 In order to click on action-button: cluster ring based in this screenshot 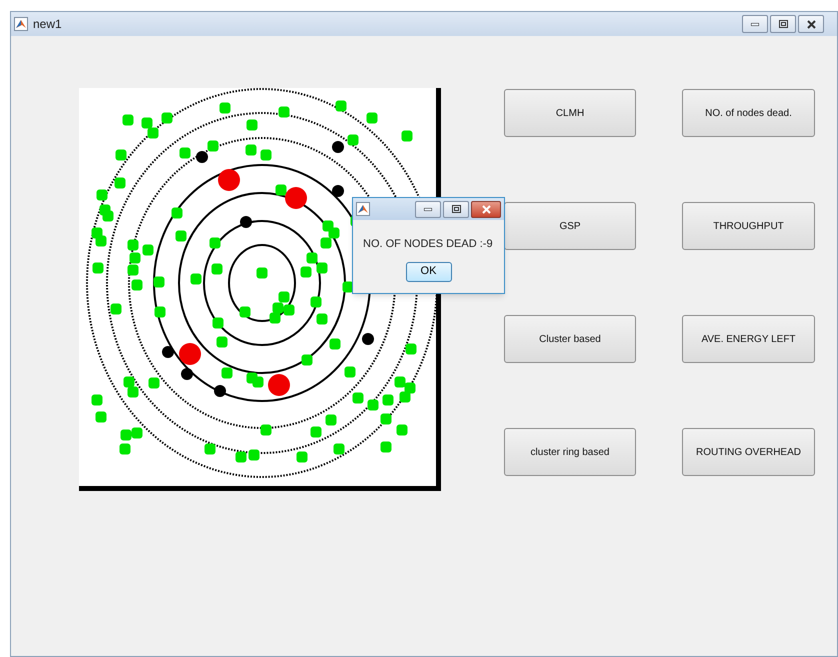, I will do `click(570, 452)`.